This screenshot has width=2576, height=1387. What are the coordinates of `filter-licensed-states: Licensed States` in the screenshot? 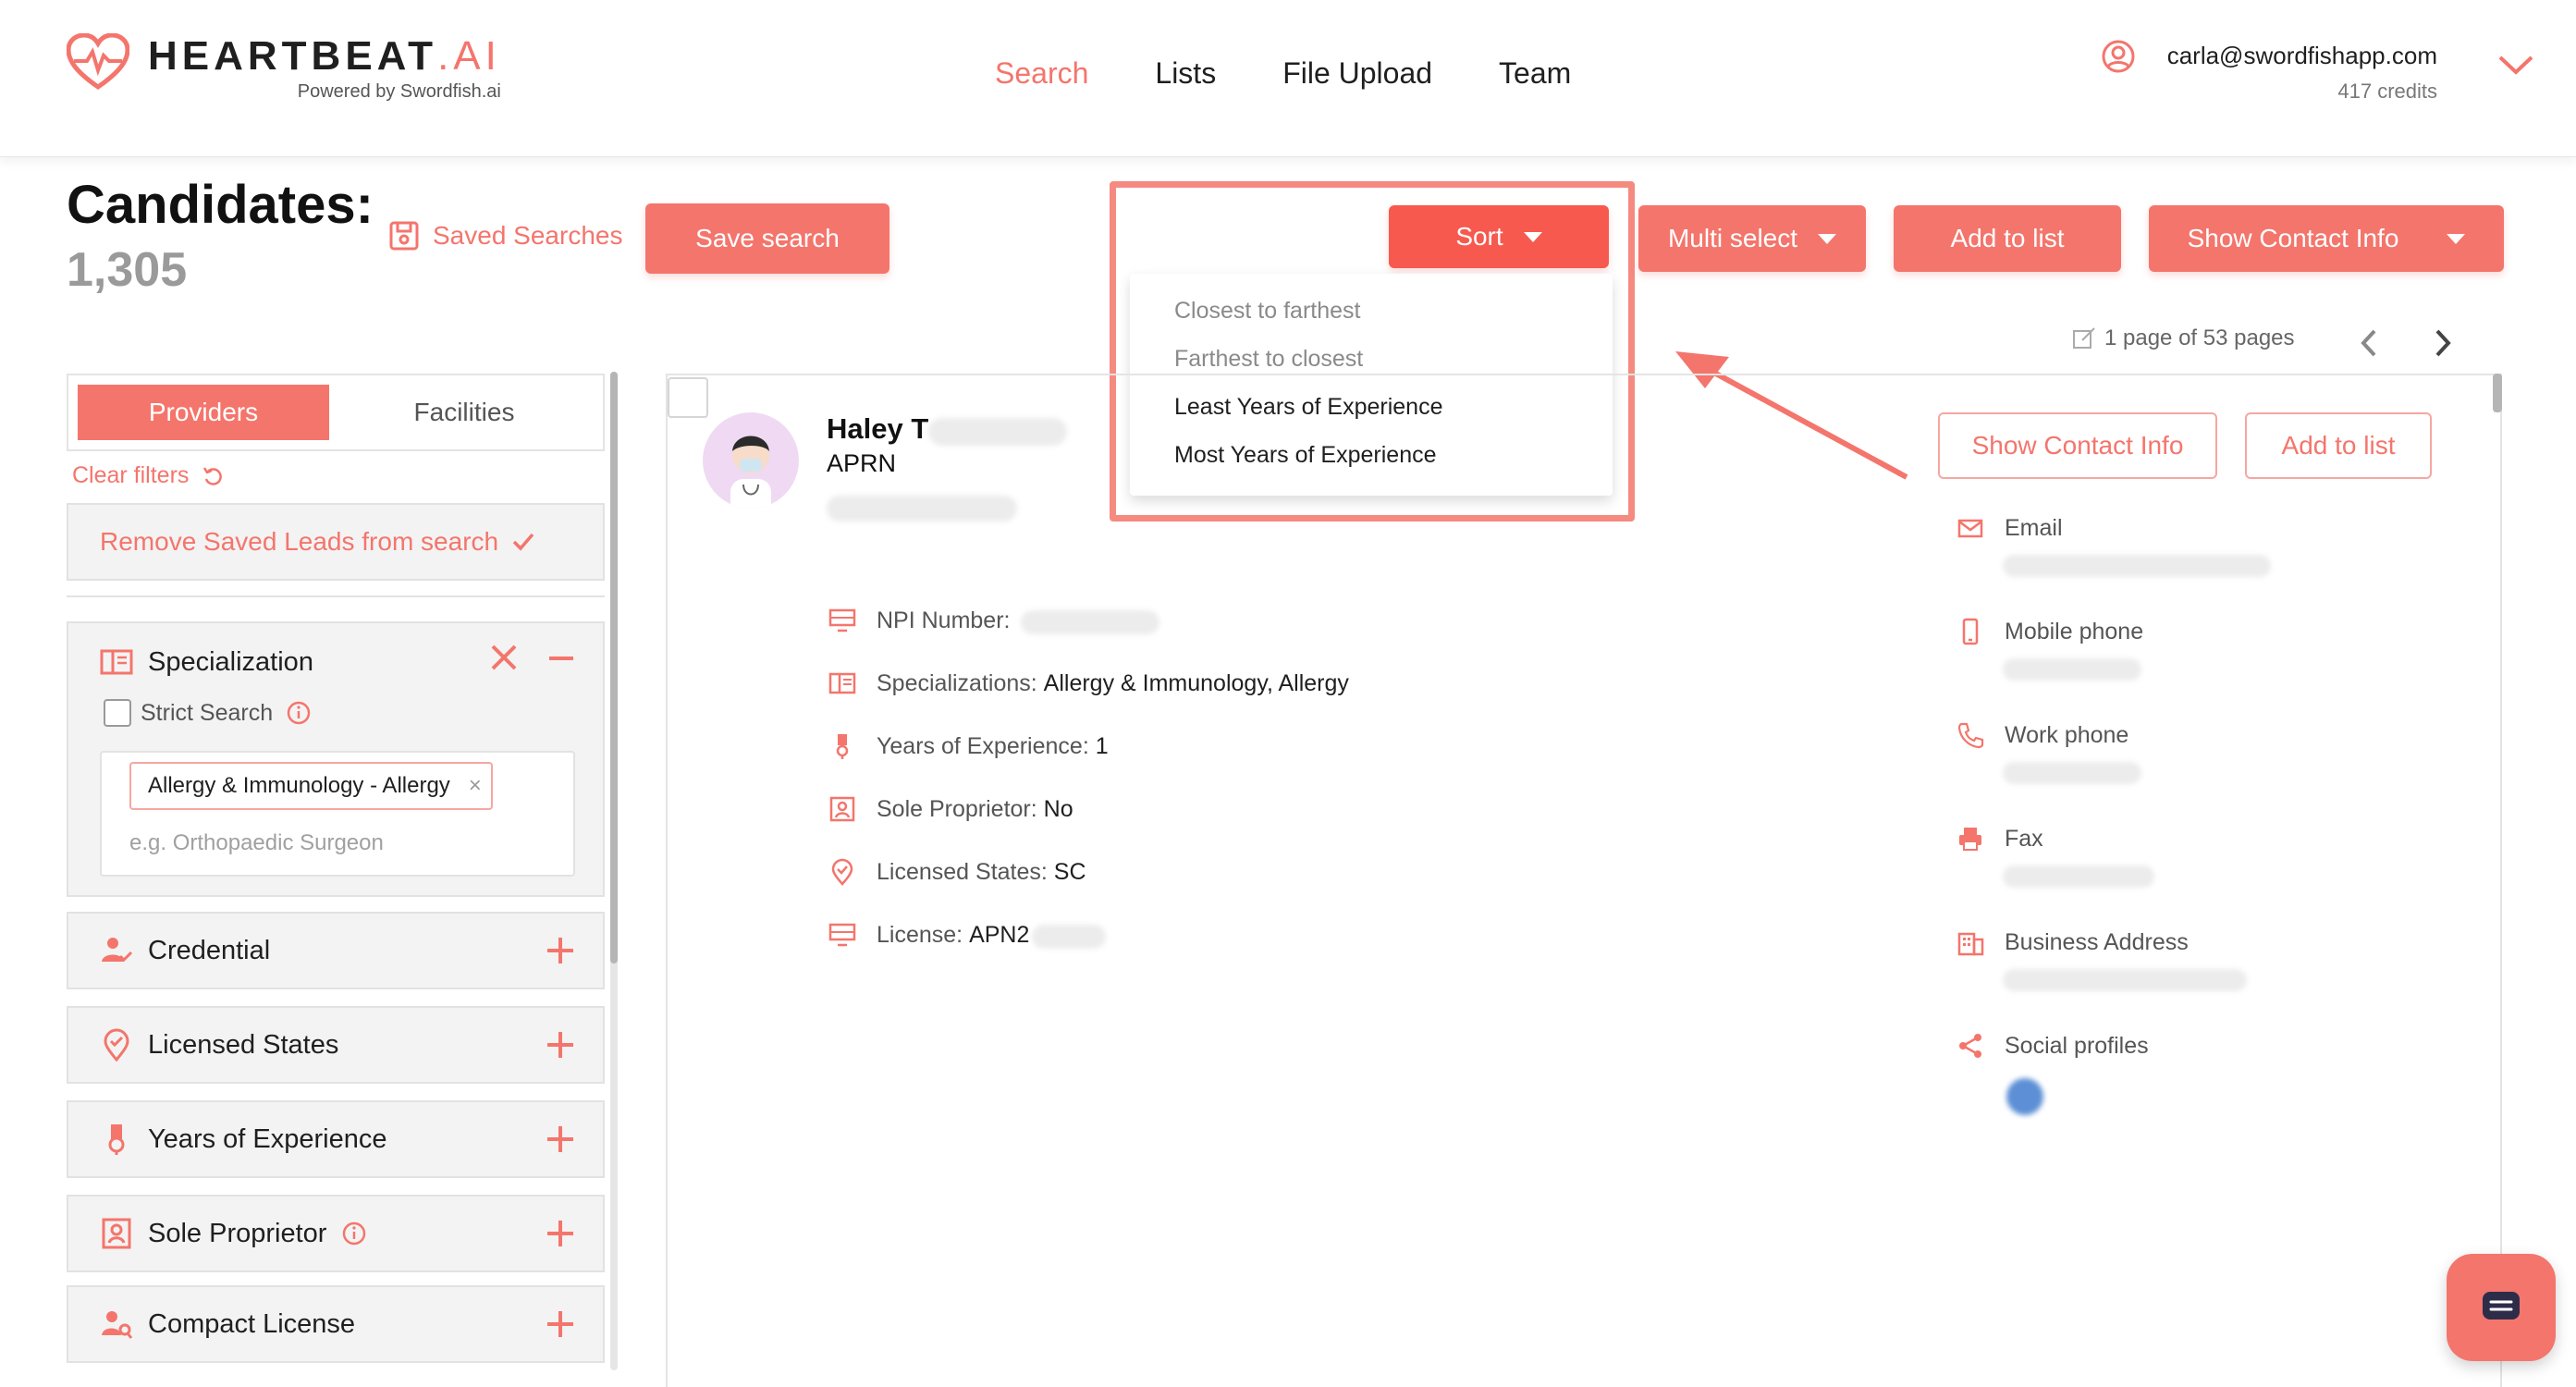 It's located at (336, 1045).